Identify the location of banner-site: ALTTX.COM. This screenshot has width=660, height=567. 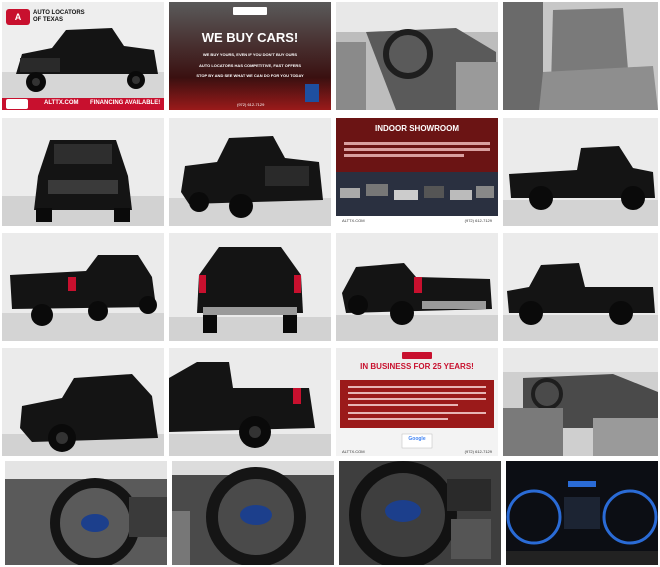
(61, 103).